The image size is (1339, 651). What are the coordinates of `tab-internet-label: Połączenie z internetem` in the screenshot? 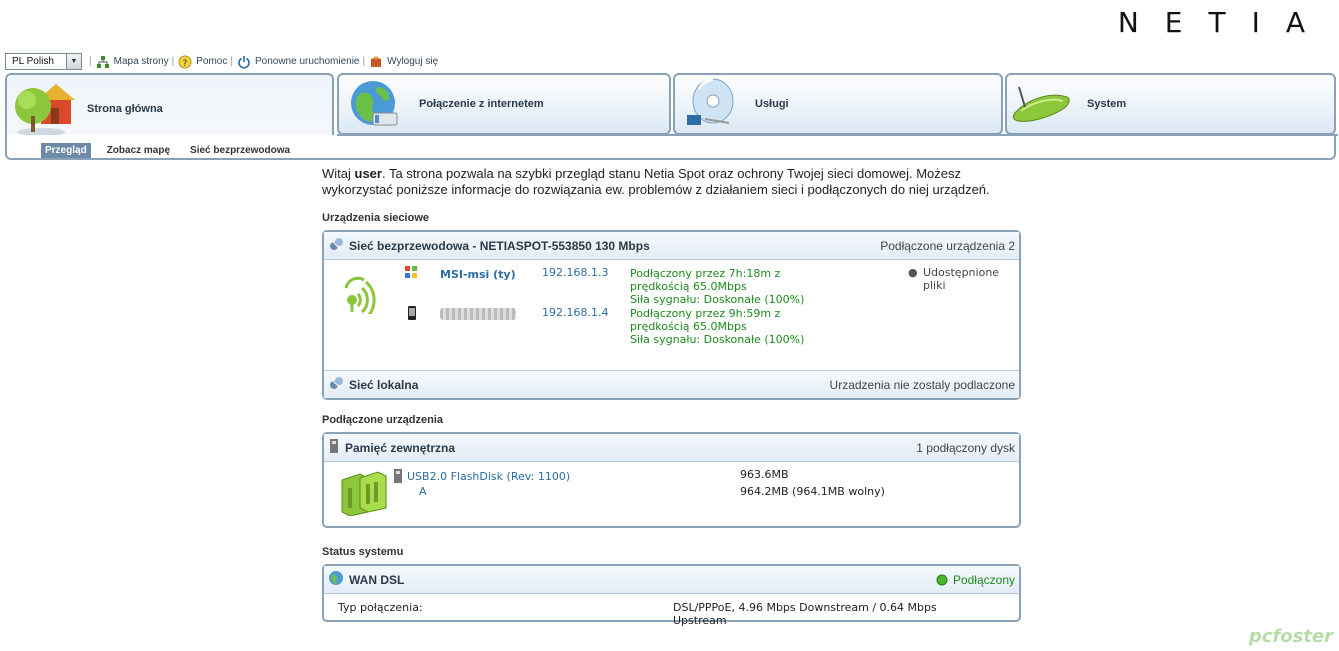 It's located at (481, 104).